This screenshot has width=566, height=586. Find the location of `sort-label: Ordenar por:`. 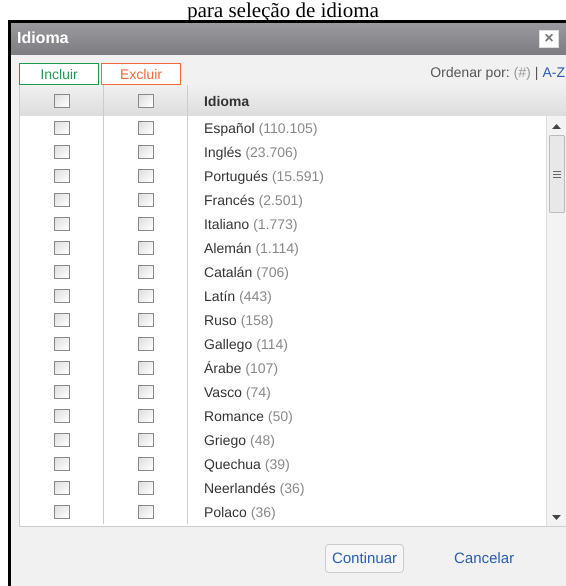

sort-label: Ordenar por: is located at coordinates (470, 72).